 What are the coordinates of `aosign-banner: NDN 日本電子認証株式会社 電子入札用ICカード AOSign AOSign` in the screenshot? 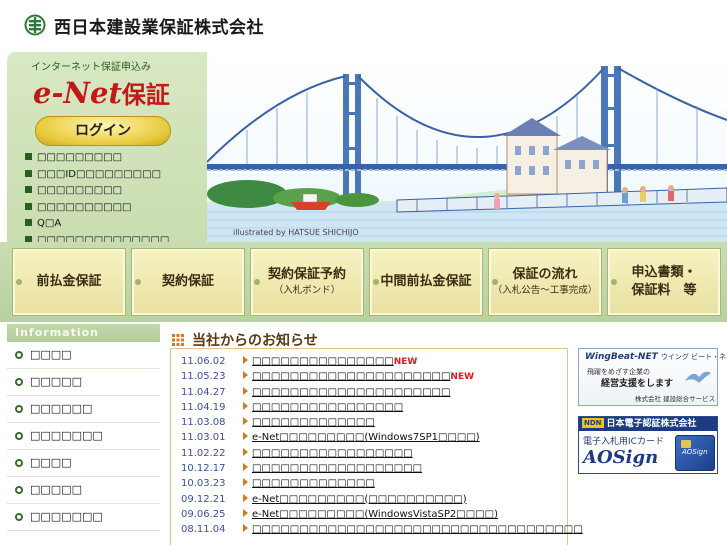 It's located at (648, 445).